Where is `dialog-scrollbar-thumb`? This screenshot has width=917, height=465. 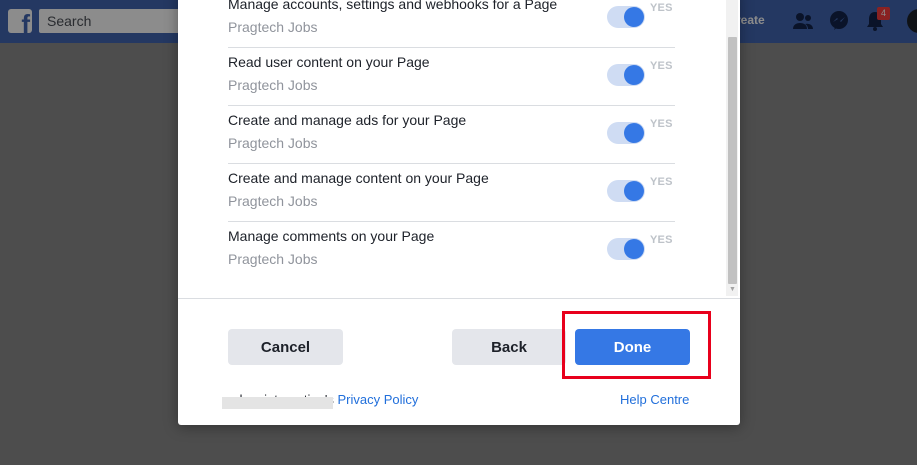
dialog-scrollbar-thumb is located at coordinates (732, 160).